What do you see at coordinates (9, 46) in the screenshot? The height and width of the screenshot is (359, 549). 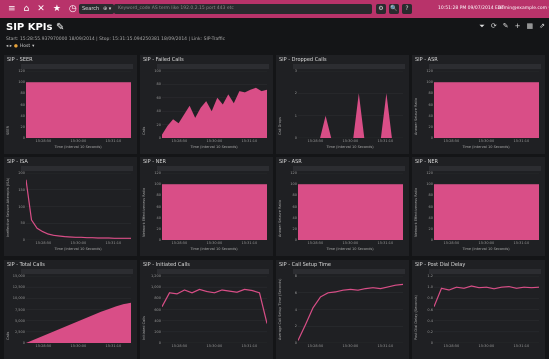 I see `nav-arrows-icon: ◂ ▸` at bounding box center [9, 46].